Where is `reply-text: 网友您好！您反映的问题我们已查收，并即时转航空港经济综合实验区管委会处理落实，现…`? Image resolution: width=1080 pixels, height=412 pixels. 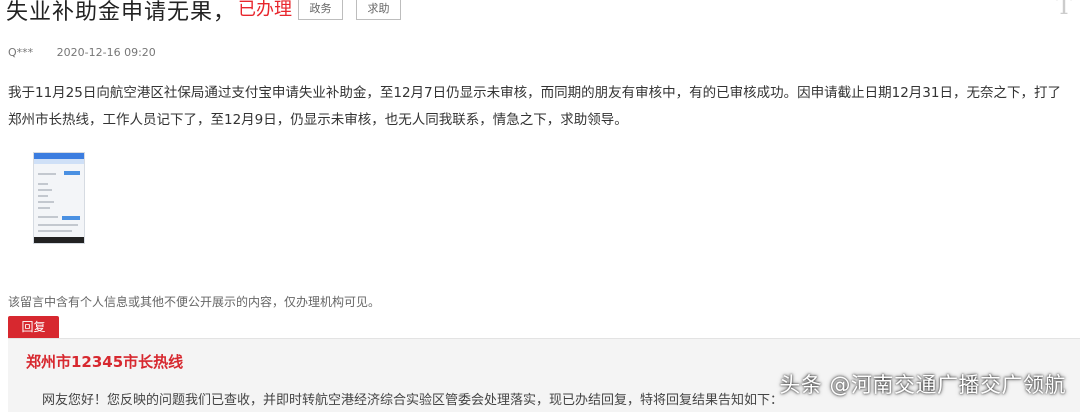 reply-text: 网友您好！您反映的问题我们已查收，并即时转航空港经济综合实验区管委会处理落实，现… is located at coordinates (413, 400).